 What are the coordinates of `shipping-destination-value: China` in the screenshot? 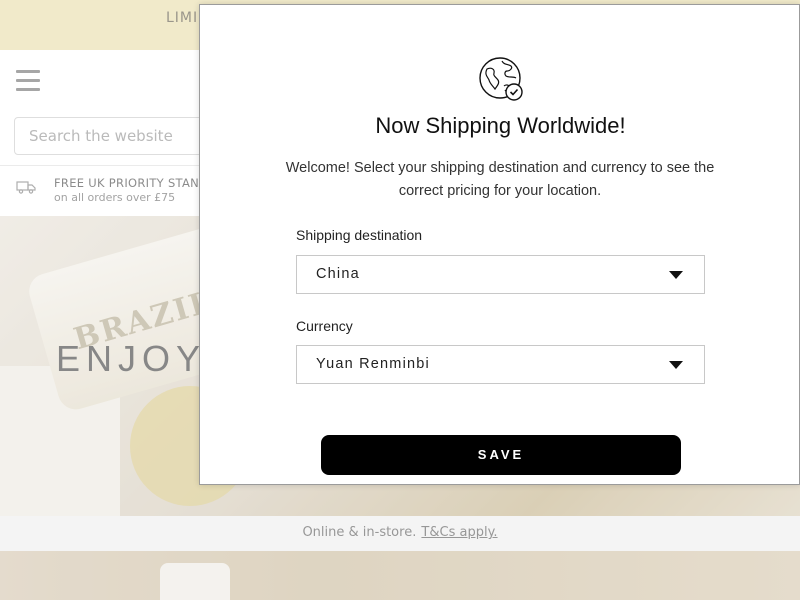 It's located at (338, 274).